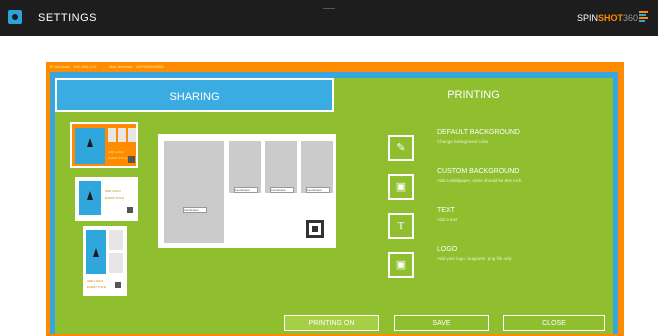 This screenshot has width=658, height=336. Describe the element at coordinates (194, 192) in the screenshot. I see `photo-slot-large` at that location.